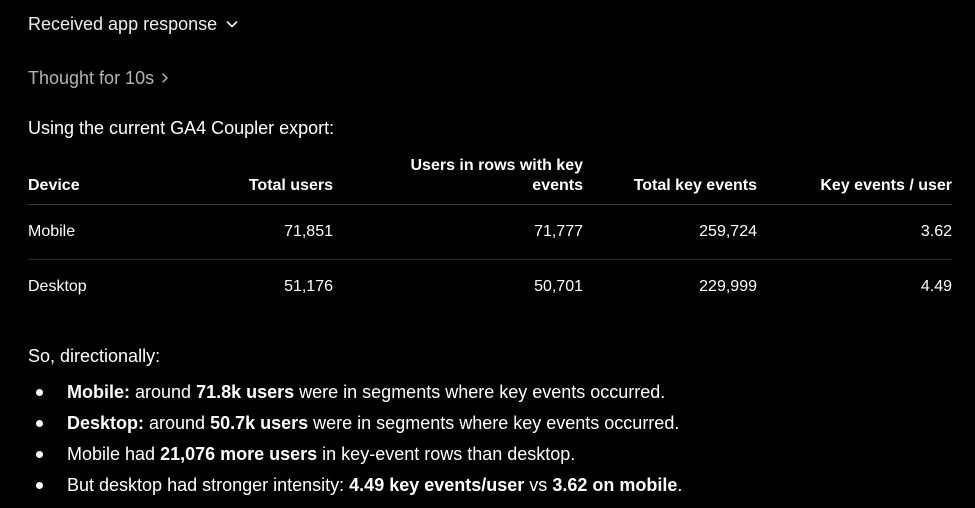 Image resolution: width=975 pixels, height=508 pixels. Describe the element at coordinates (255, 180) in the screenshot. I see `header-total-users: Total users` at that location.